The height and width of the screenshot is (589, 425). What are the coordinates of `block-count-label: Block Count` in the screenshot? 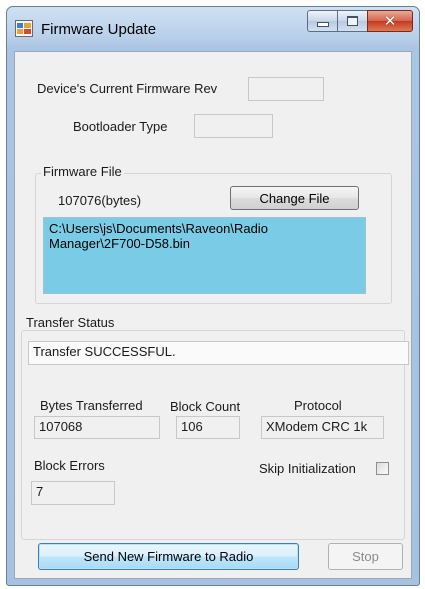 It's located at (205, 406).